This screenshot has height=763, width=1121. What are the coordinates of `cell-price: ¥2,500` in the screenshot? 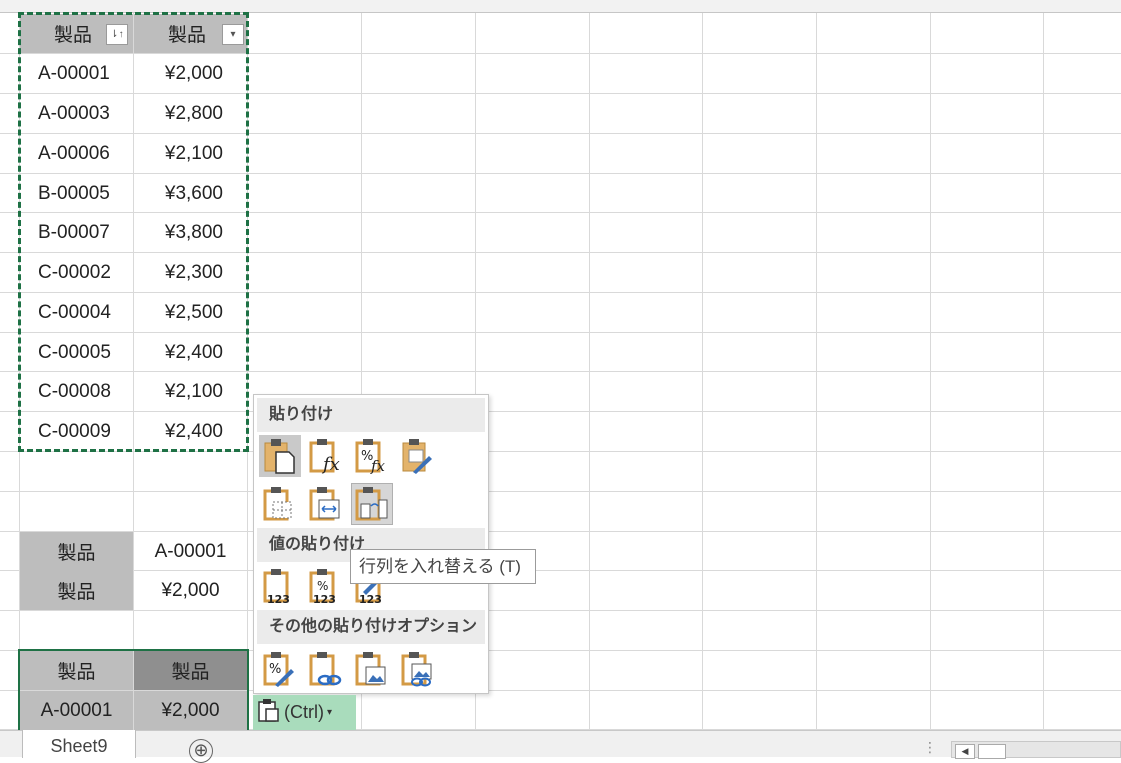 It's located at (190, 312).